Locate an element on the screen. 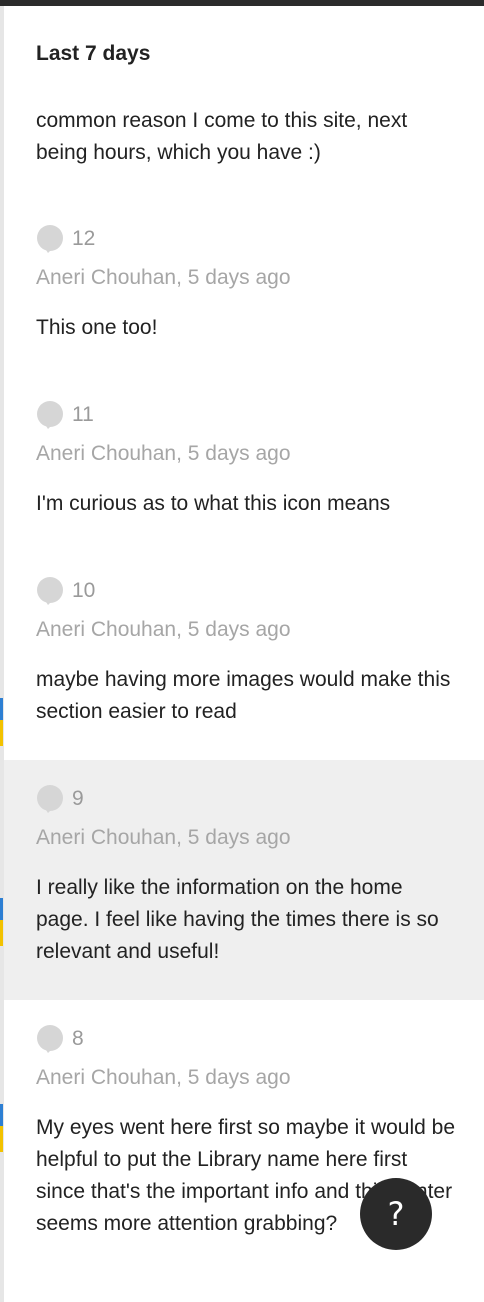  vote-count: 10 is located at coordinates (84, 590).